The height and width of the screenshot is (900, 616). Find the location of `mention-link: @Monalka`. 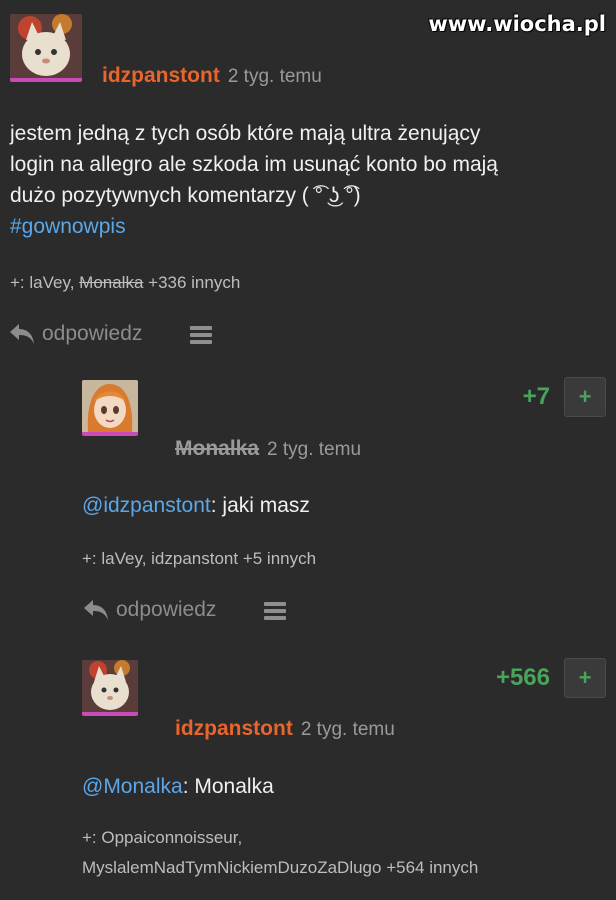

mention-link: @Monalka is located at coordinates (132, 786).